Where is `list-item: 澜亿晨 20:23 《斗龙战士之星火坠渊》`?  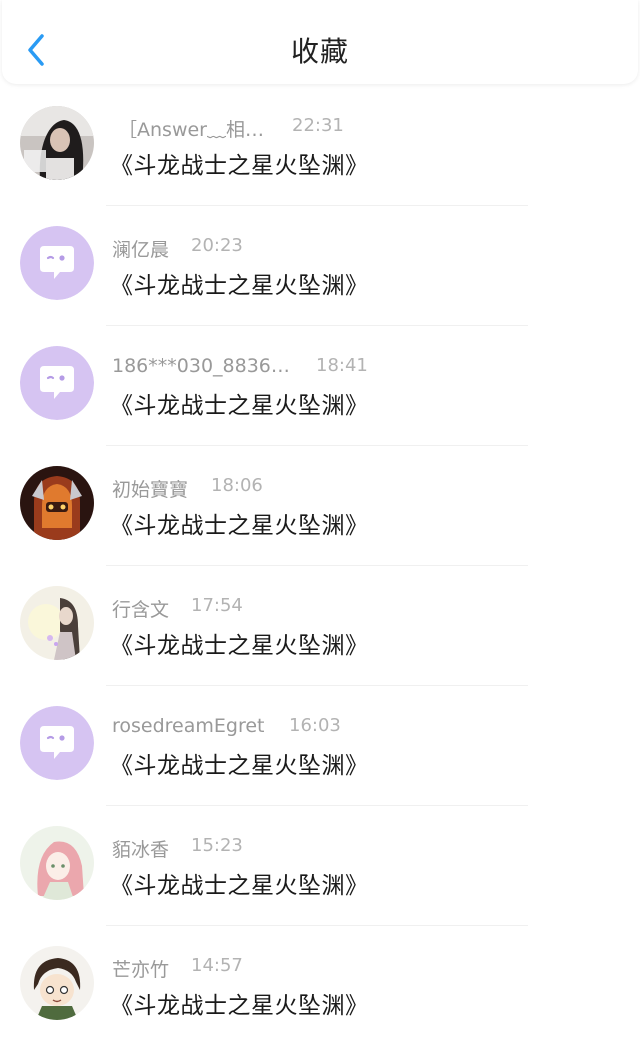
list-item: 澜亿晨 20:23 《斗龙战士之星火坠渊》 is located at coordinates (320, 266).